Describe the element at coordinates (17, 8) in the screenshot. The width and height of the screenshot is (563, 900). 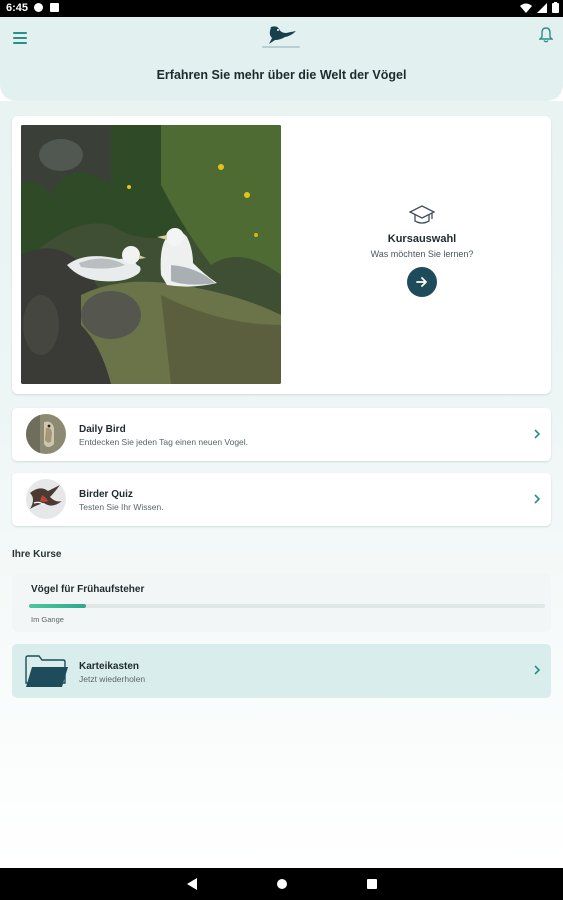
I see `status-time: 6:45` at that location.